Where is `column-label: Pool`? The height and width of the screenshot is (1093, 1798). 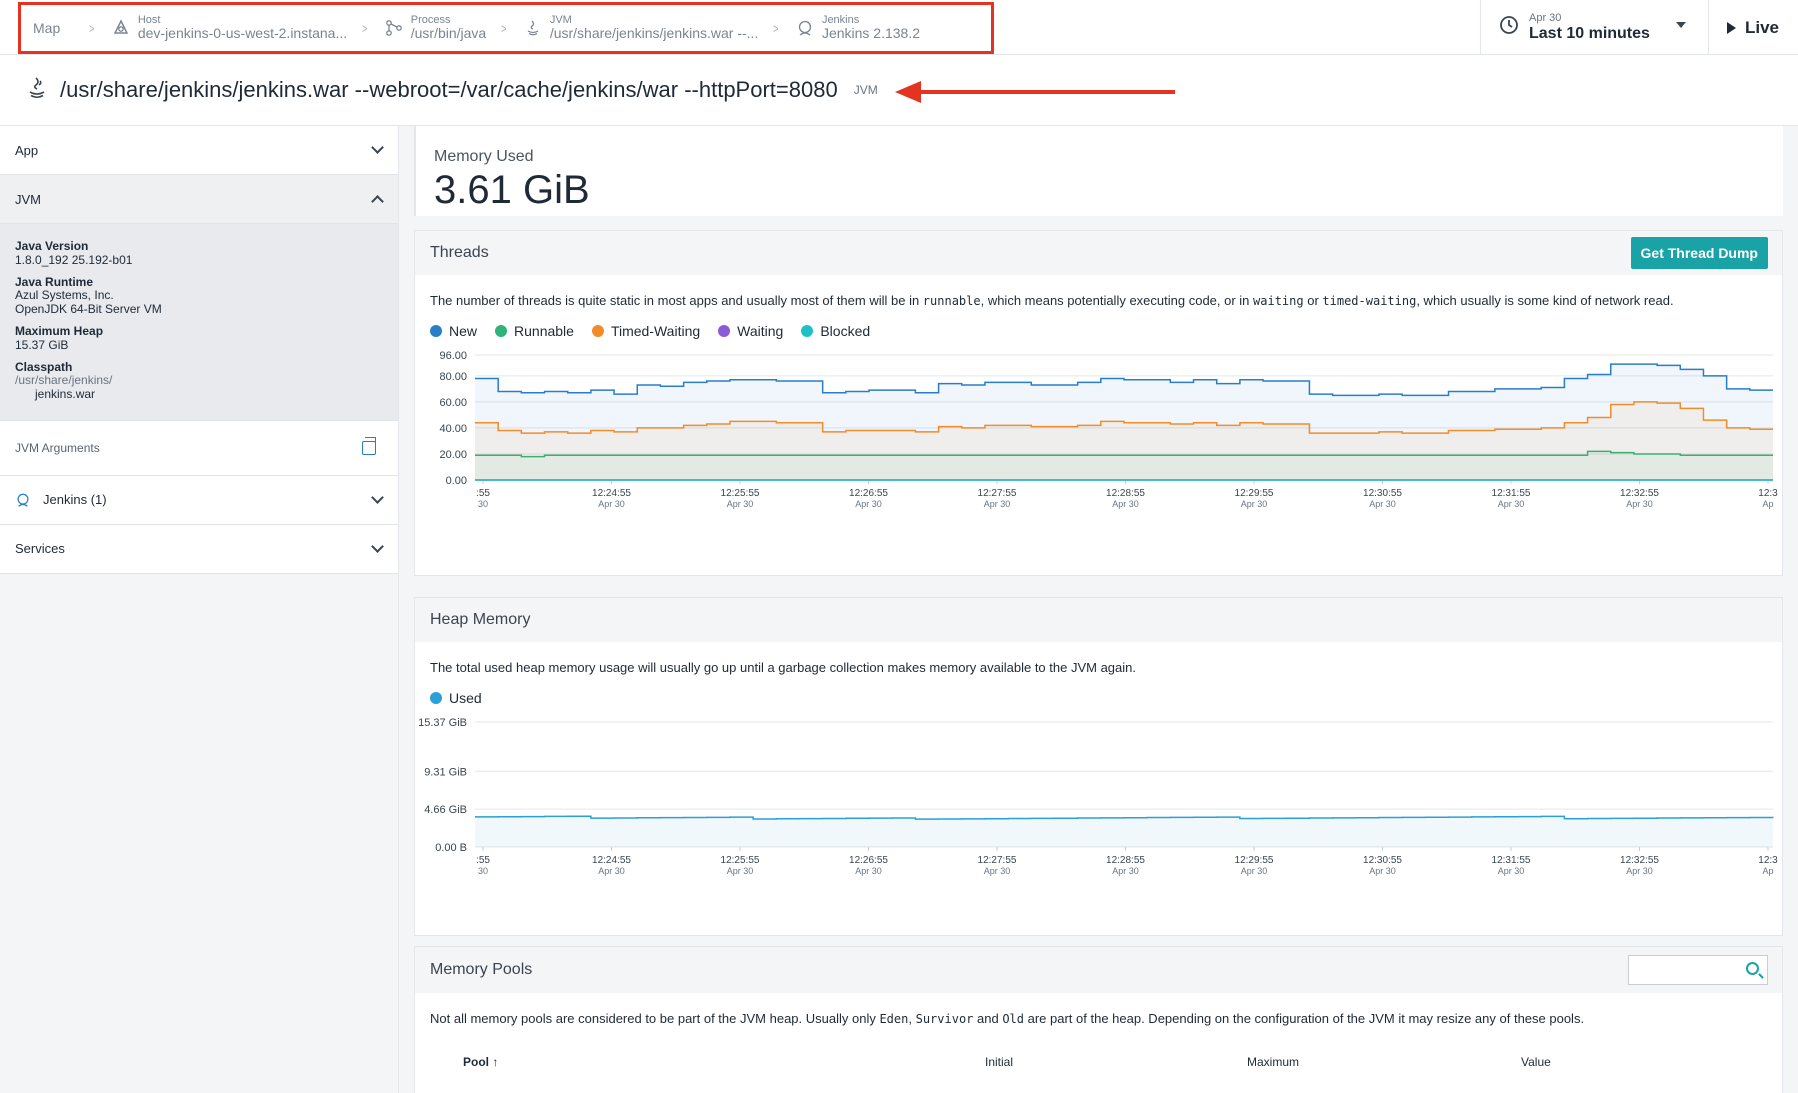 column-label: Pool is located at coordinates (476, 1062).